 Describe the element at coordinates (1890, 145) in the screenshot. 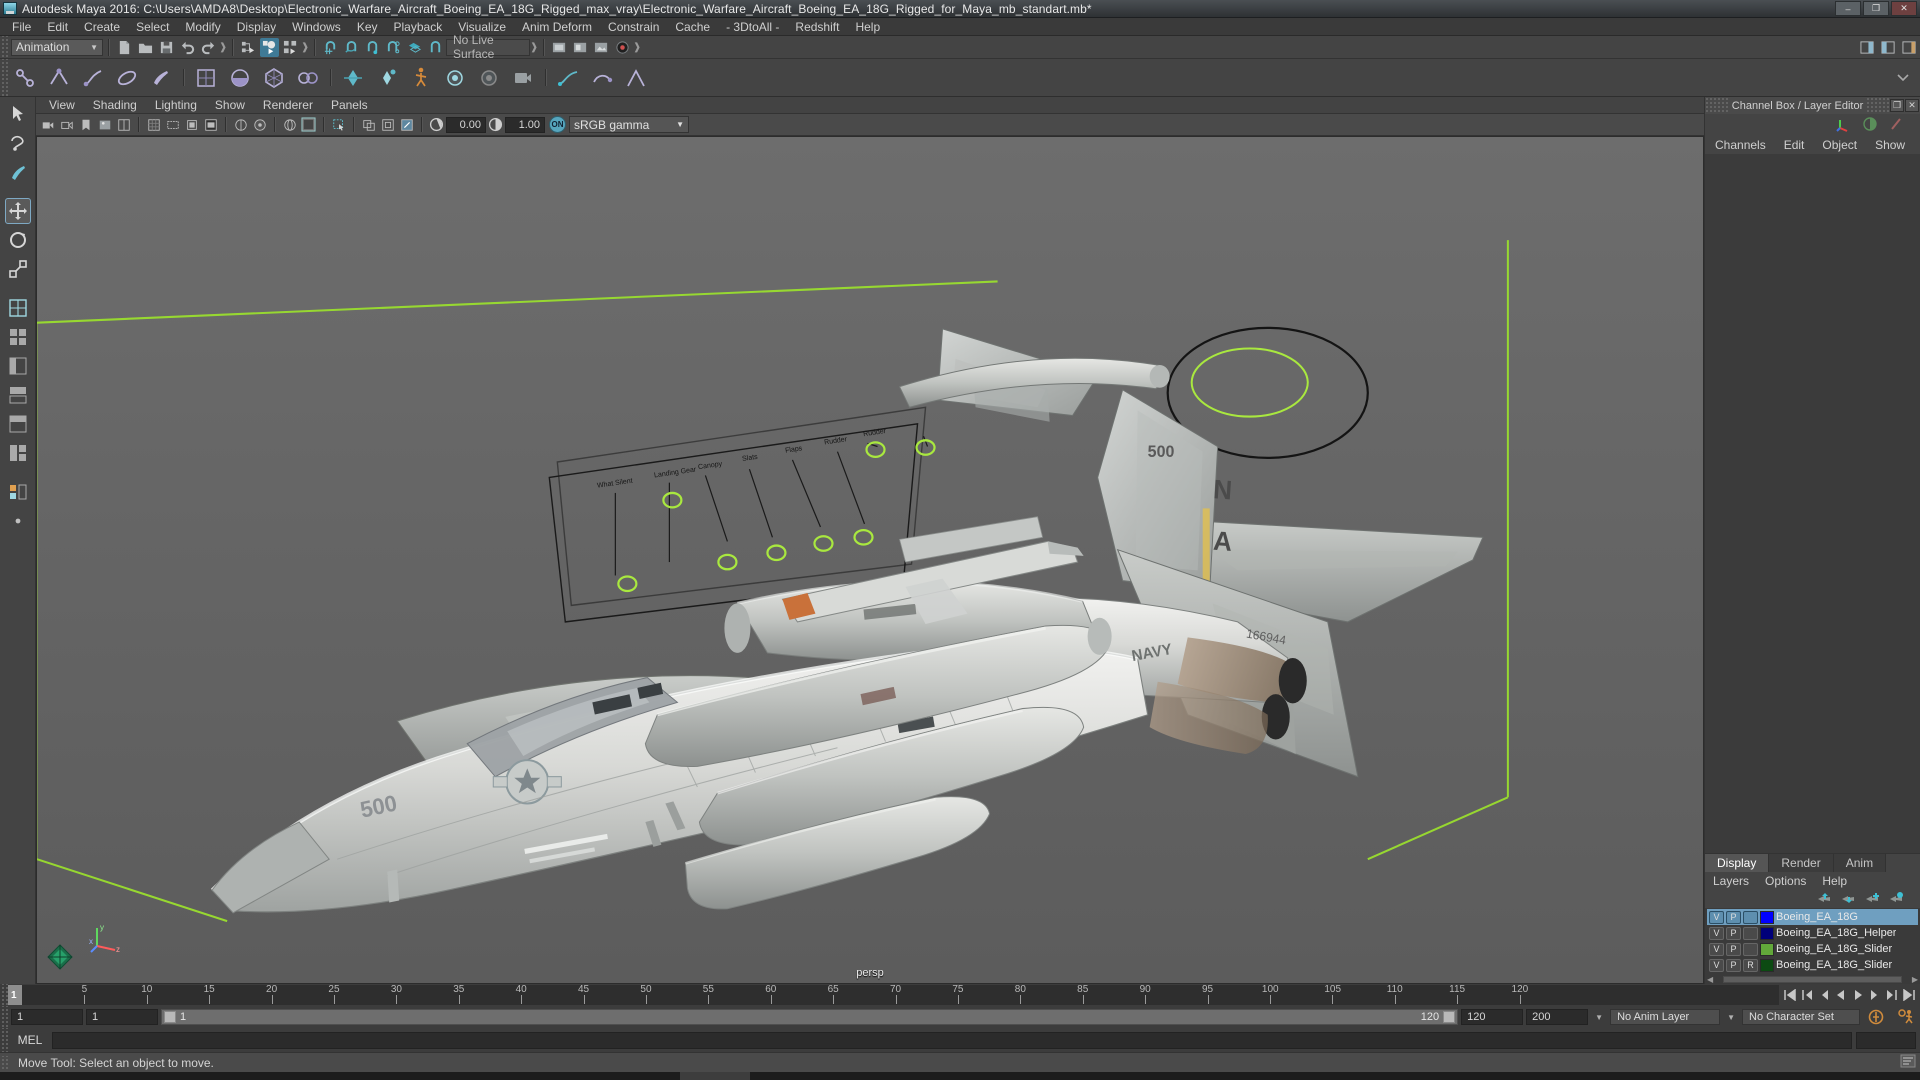

I see `channel-box-menu-show: Show` at that location.